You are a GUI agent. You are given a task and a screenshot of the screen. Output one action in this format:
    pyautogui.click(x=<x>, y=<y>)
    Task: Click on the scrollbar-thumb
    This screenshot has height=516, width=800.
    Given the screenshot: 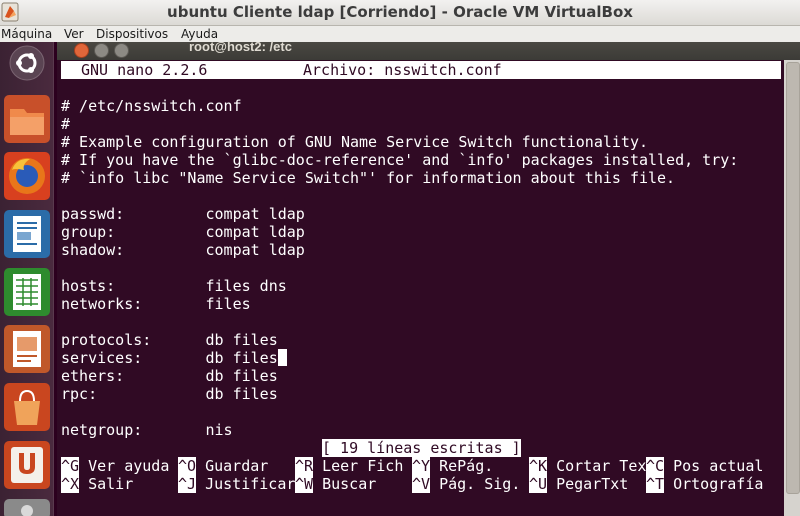 What is the action you would take?
    pyautogui.click(x=793, y=278)
    